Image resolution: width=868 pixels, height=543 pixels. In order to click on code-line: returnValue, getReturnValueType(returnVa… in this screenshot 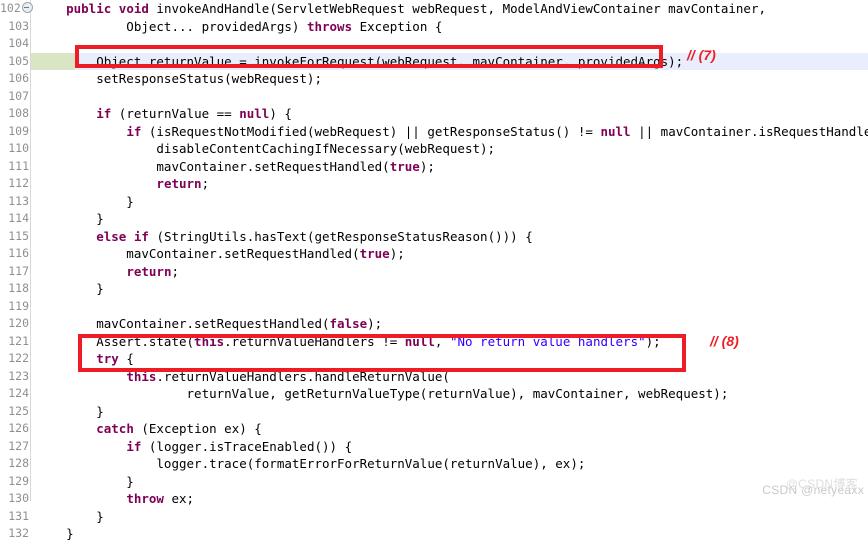, I will do `click(449, 394)`.